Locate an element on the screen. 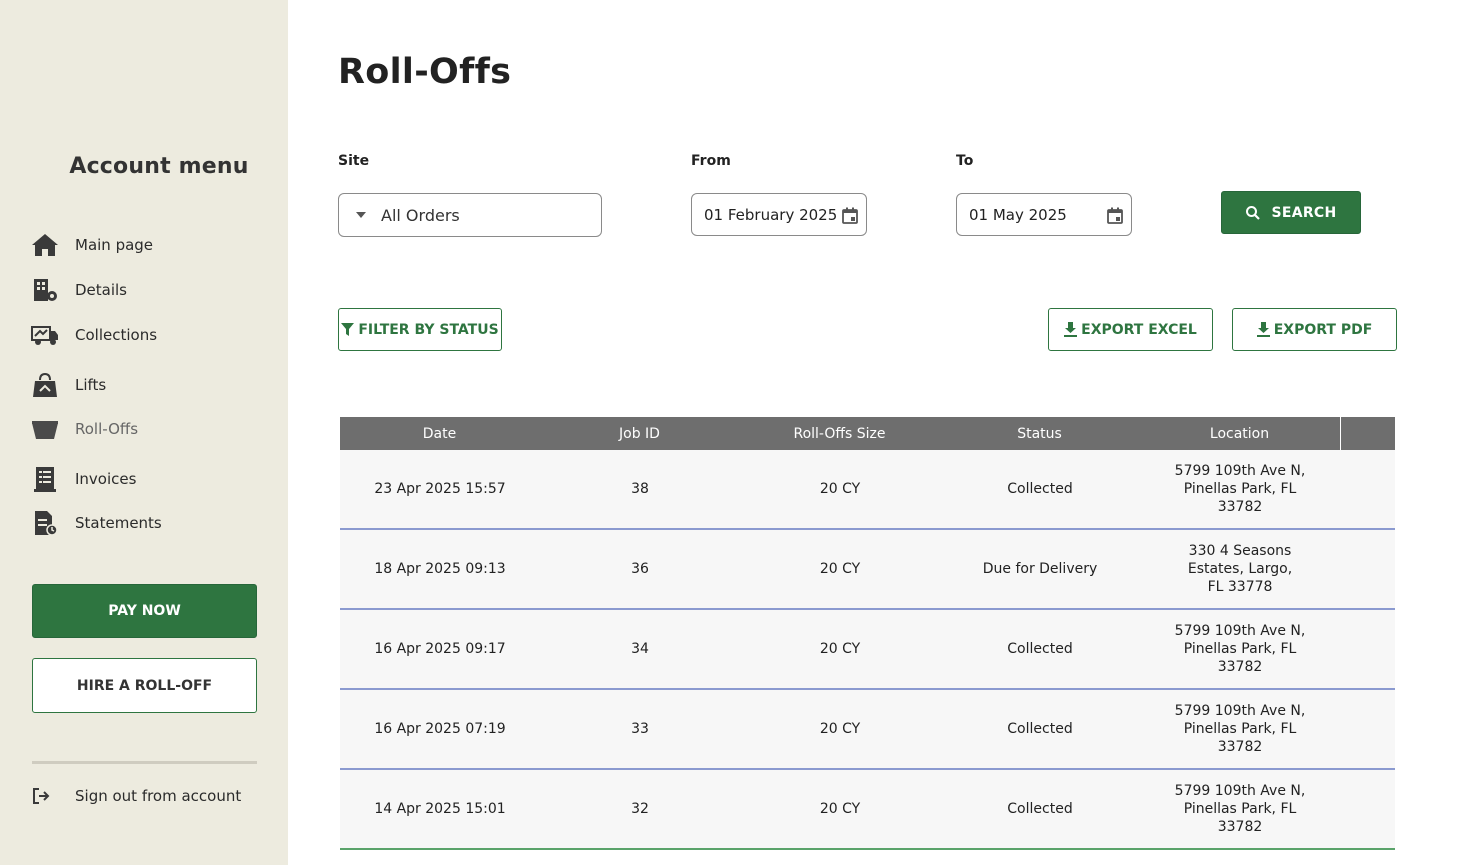 The image size is (1470, 865). sidebar-item-label: Statements is located at coordinates (118, 523).